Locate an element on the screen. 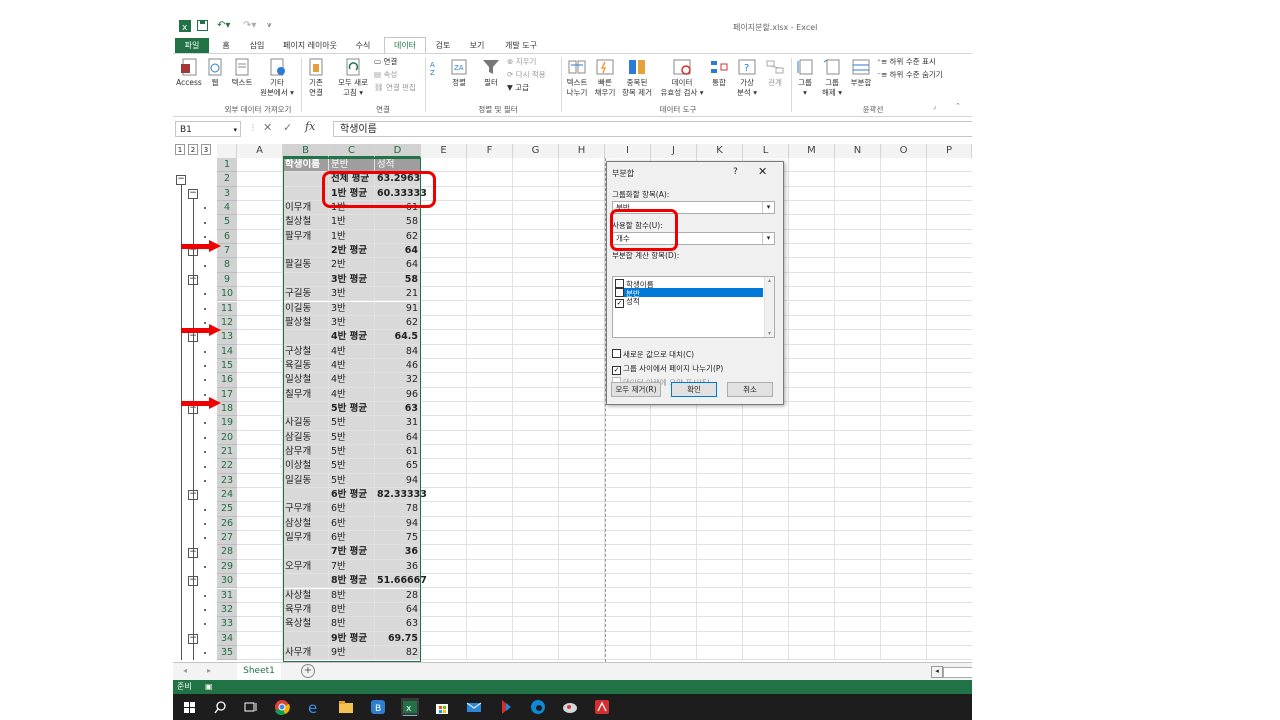 This screenshot has height=720, width=1280. name-box: B1 ▾ is located at coordinates (208, 129).